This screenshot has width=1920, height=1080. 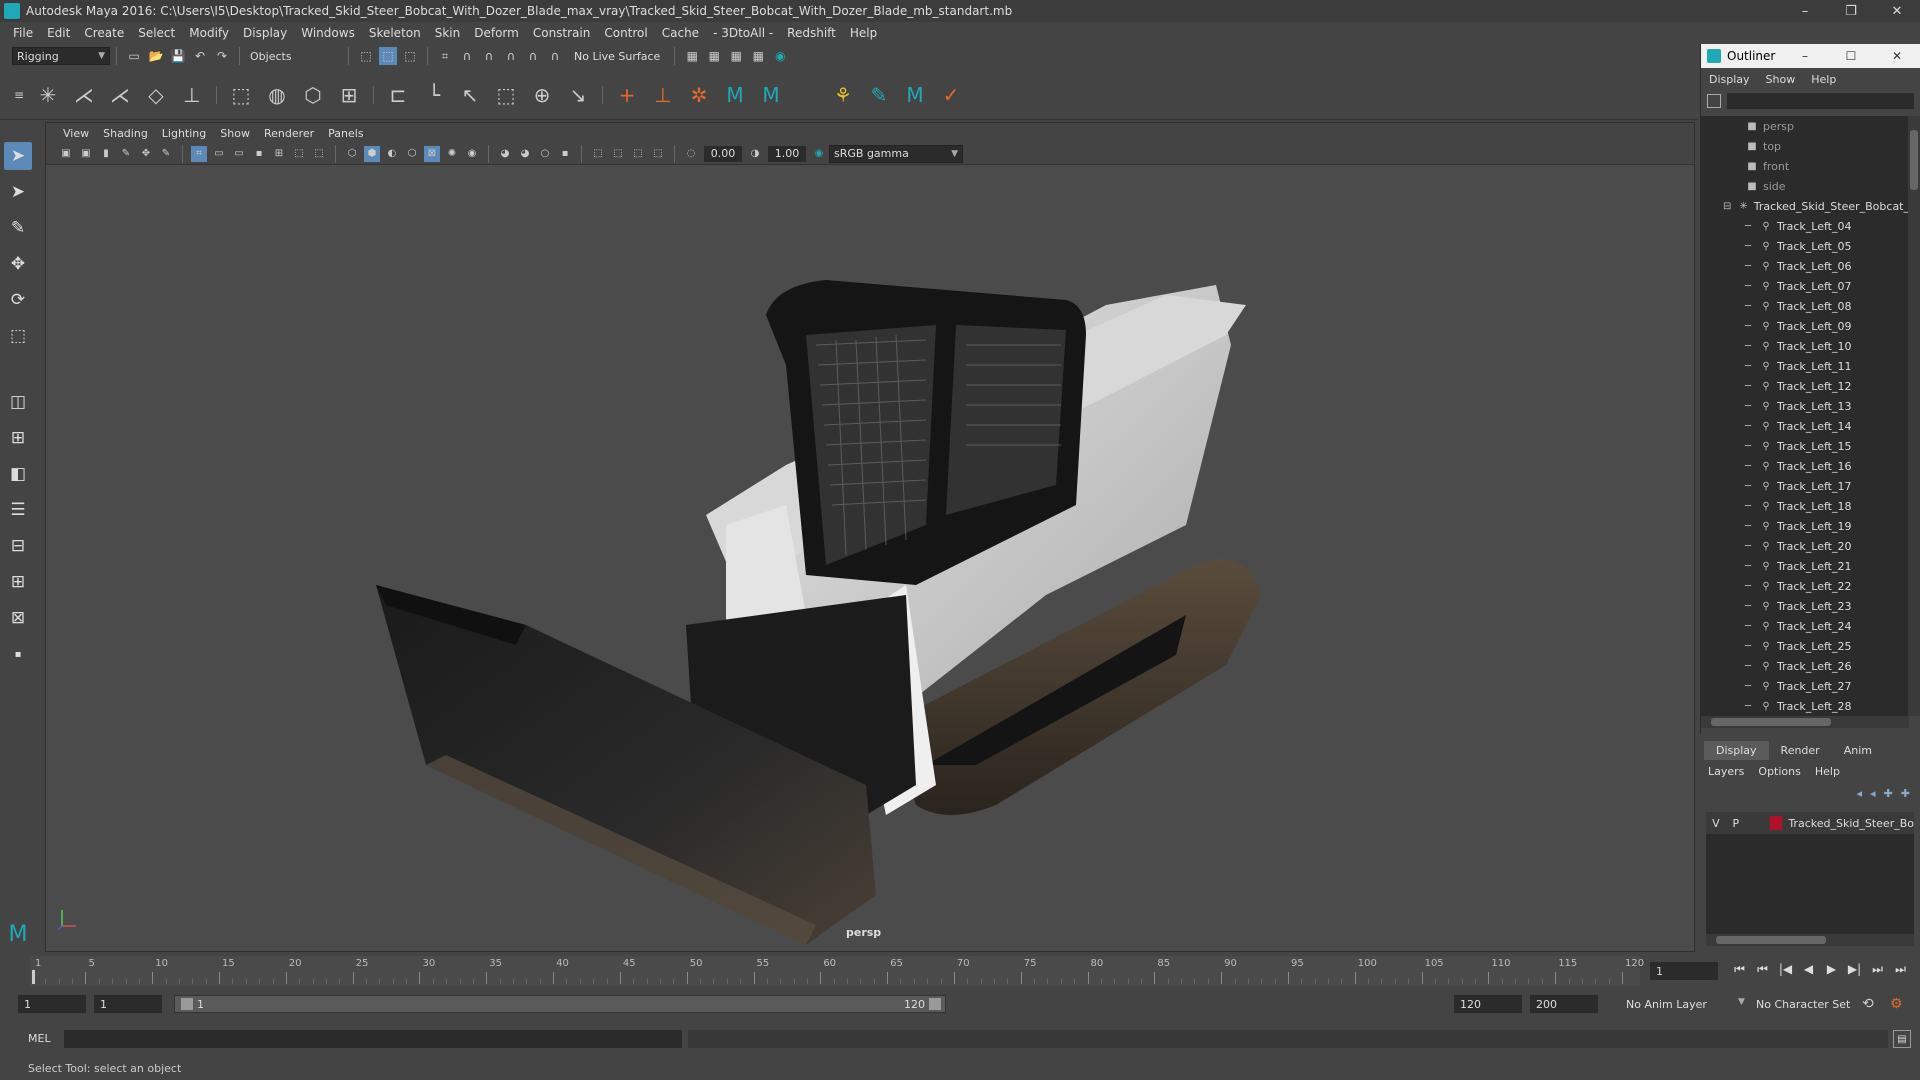 What do you see at coordinates (52, 1004) in the screenshot?
I see `start-time-field: 1` at bounding box center [52, 1004].